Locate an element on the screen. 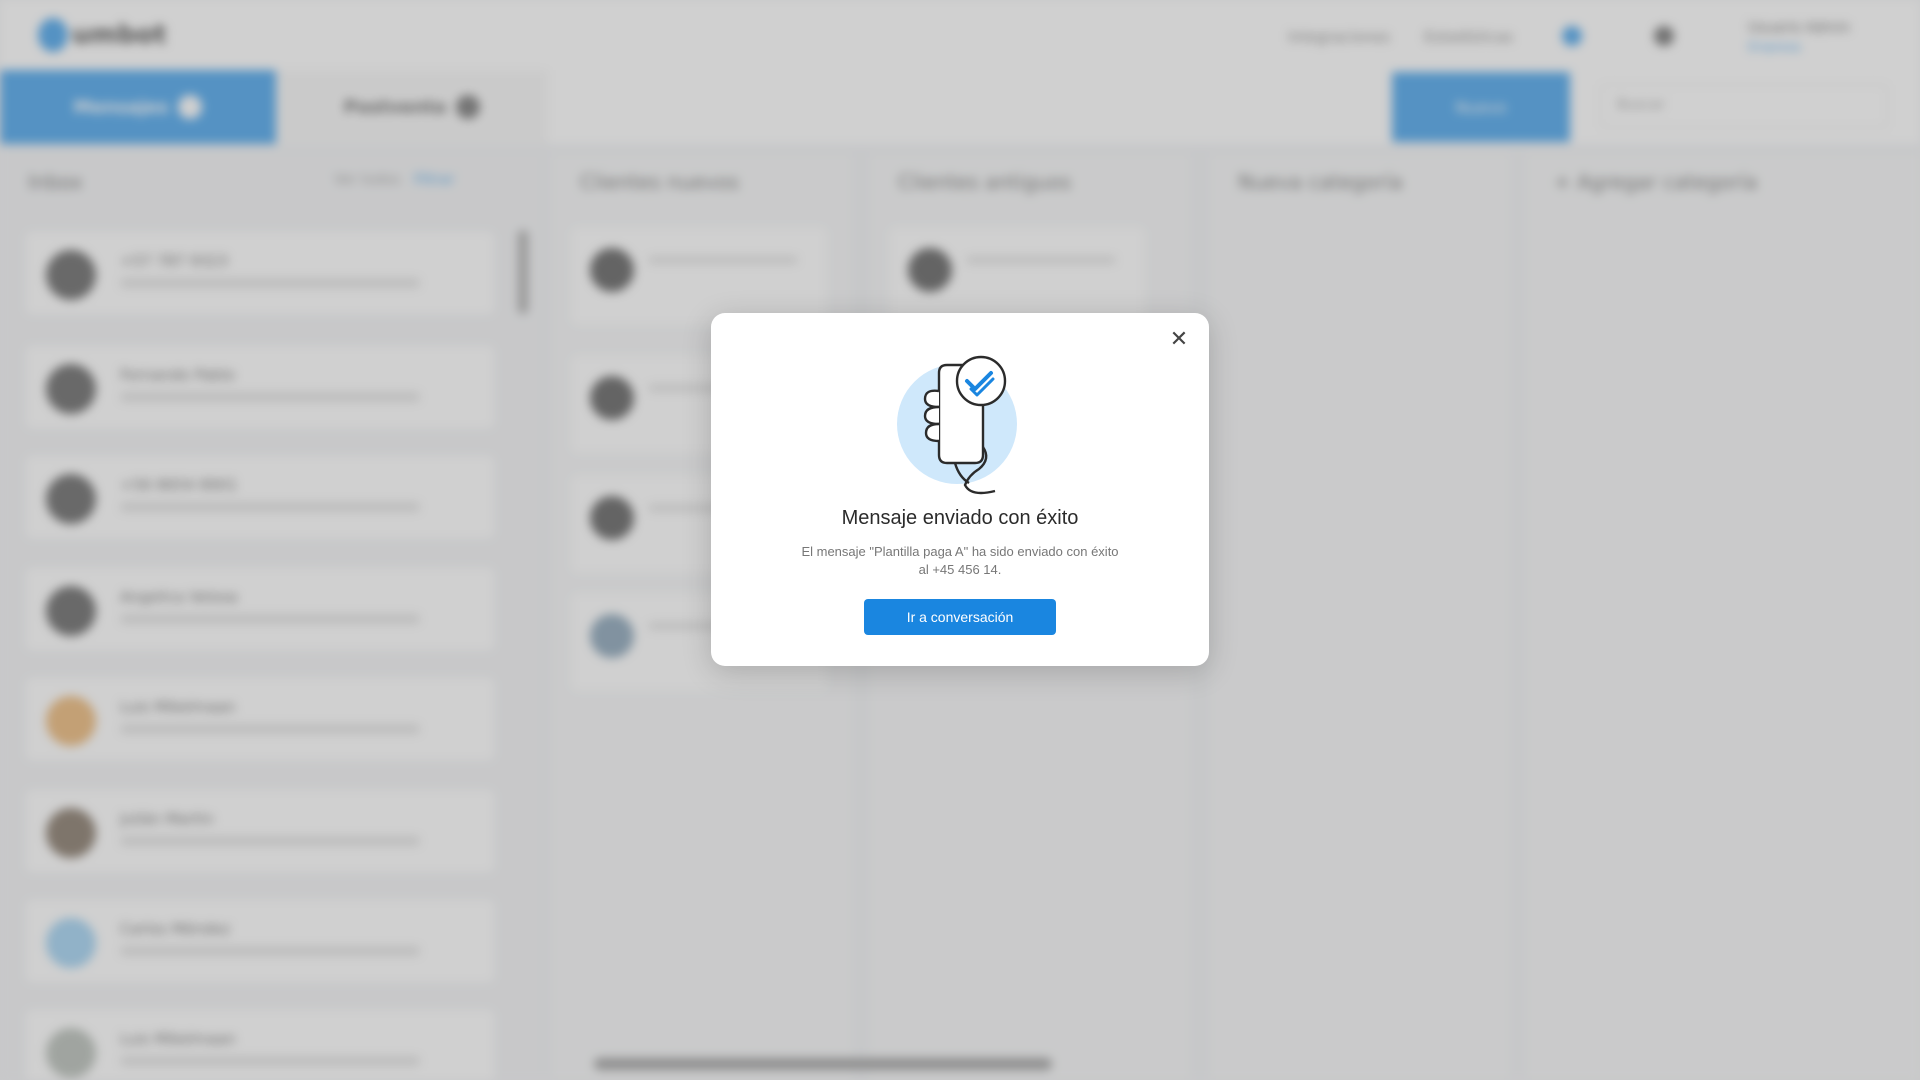 This screenshot has height=1080, width=1920. phone-check-icon is located at coordinates (960, 426).